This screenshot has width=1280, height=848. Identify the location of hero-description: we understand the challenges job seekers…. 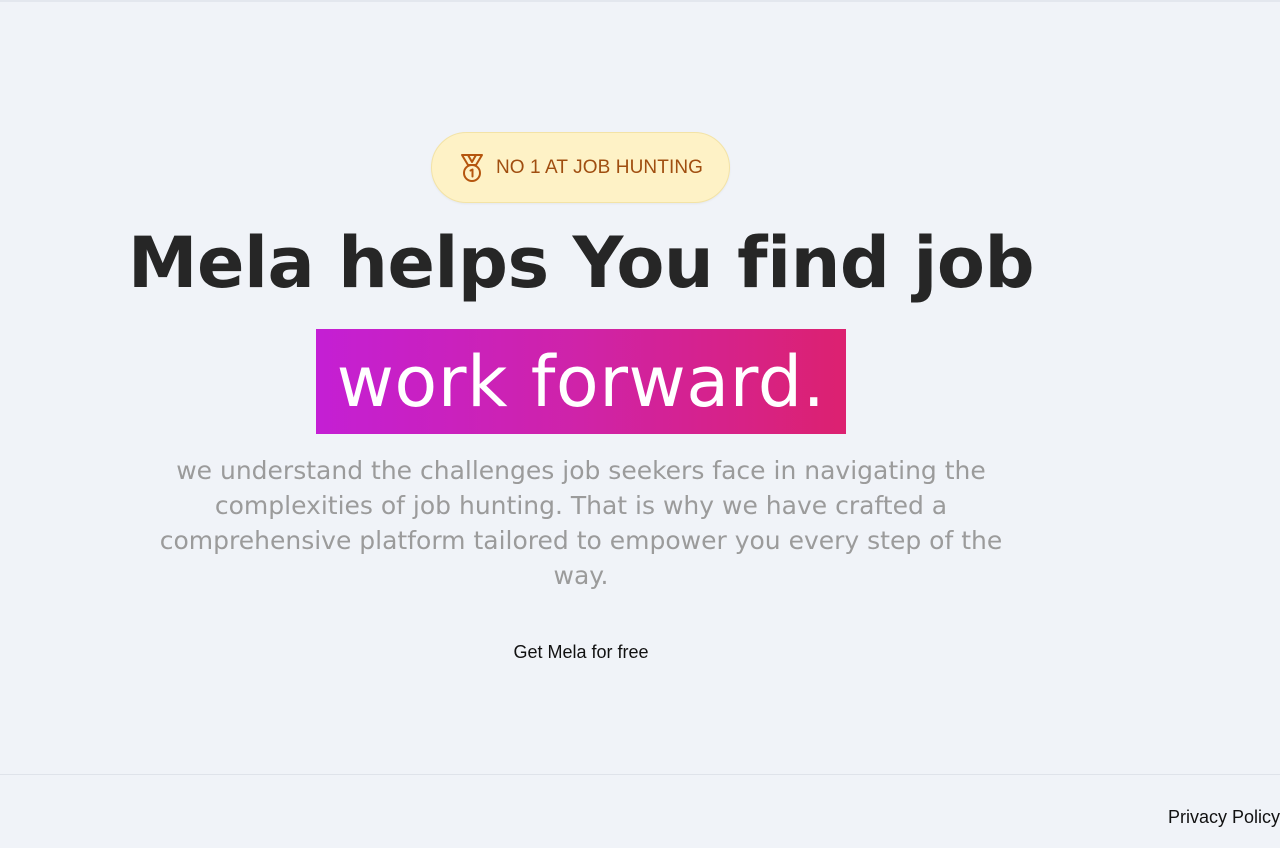
(581, 523).